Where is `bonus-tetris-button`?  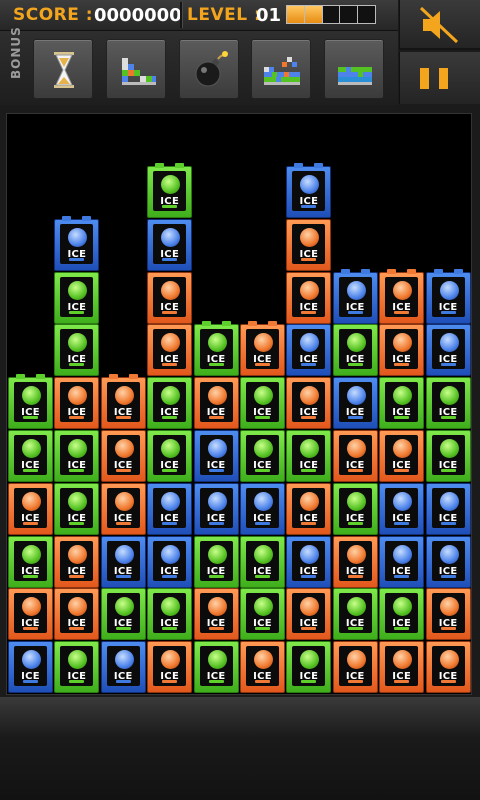
bonus-tetris-button is located at coordinates (136, 69).